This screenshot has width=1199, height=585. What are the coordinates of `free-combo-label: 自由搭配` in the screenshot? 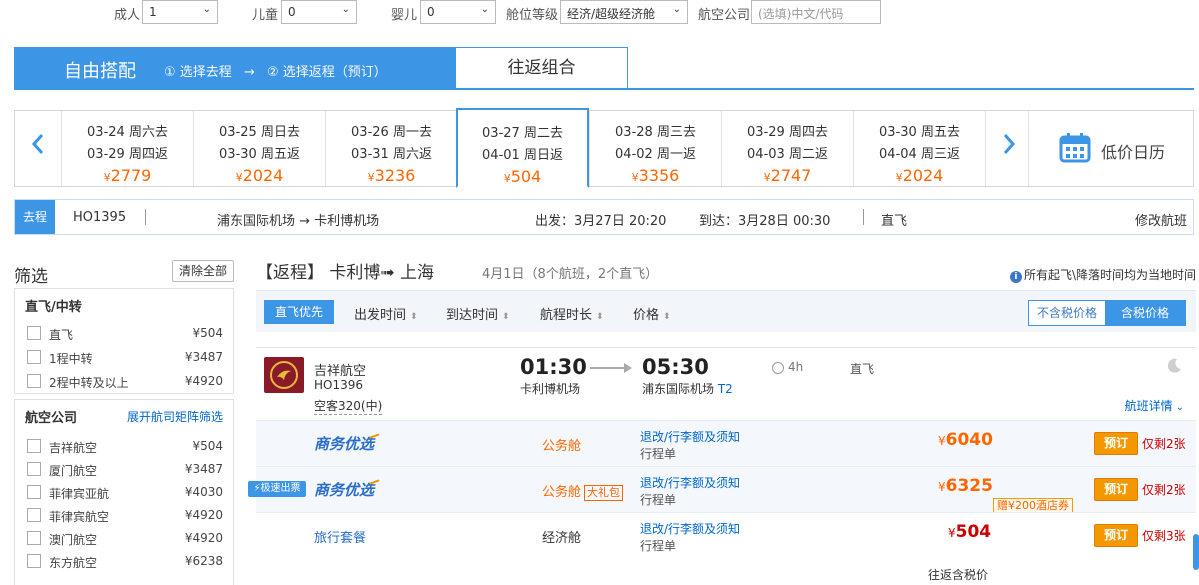 It's located at (100, 71).